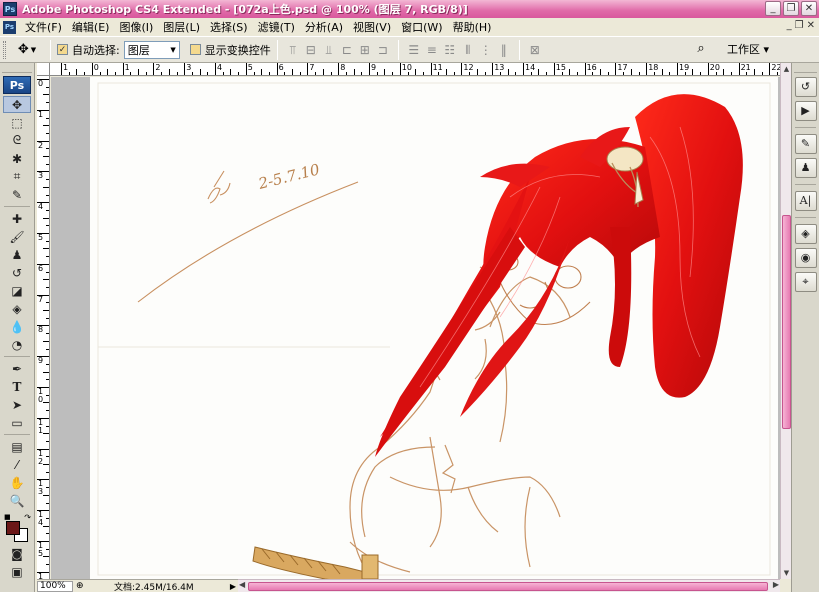 This screenshot has width=819, height=592. What do you see at coordinates (17, 368) in the screenshot?
I see `pen-tool-icon: ✒` at bounding box center [17, 368].